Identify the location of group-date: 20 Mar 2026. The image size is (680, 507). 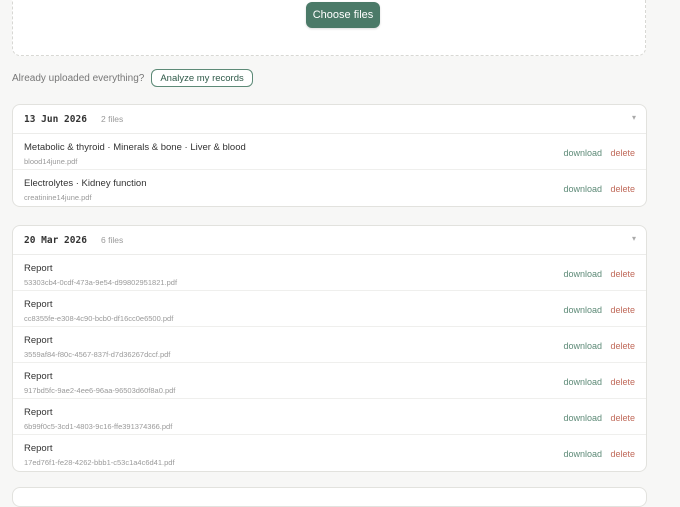
(55, 240).